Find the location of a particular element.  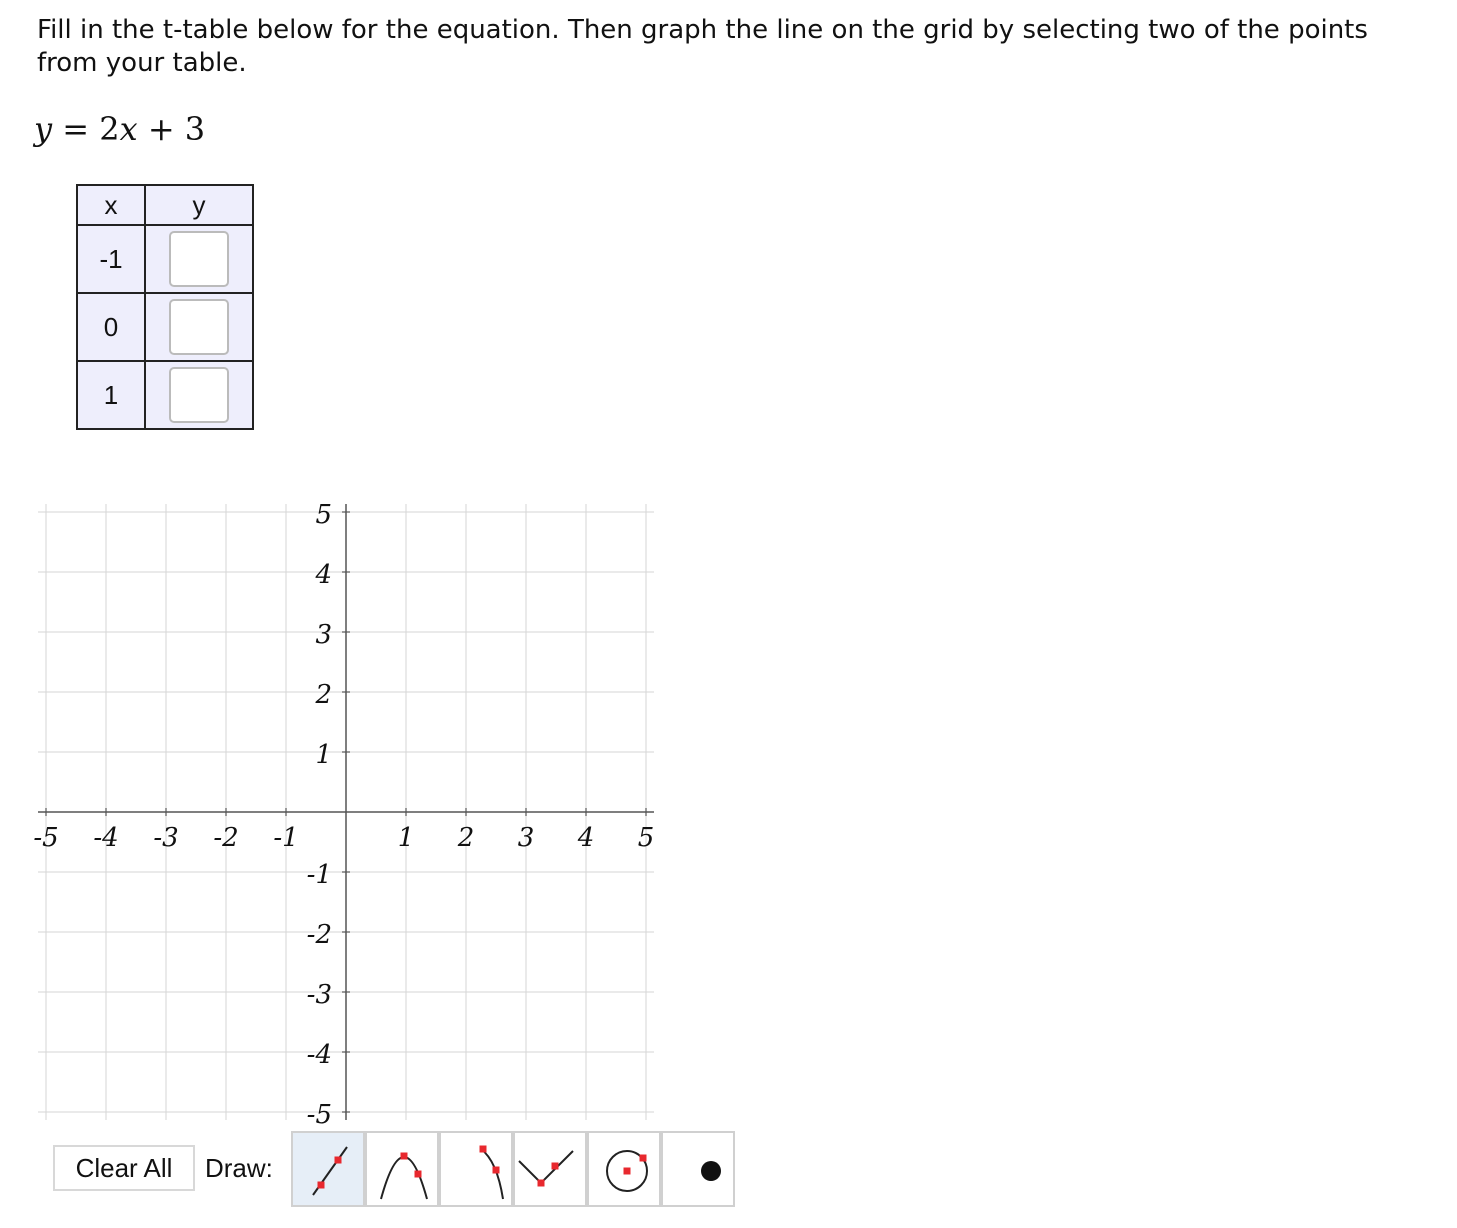

equation-equals: = is located at coordinates (76, 129).